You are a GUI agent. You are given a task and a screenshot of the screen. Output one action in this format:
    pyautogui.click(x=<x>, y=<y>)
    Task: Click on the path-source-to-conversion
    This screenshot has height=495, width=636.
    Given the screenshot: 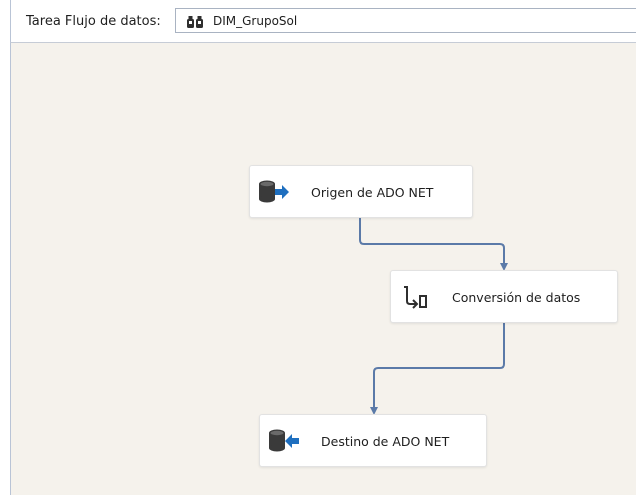 What is the action you would take?
    pyautogui.click(x=433, y=244)
    